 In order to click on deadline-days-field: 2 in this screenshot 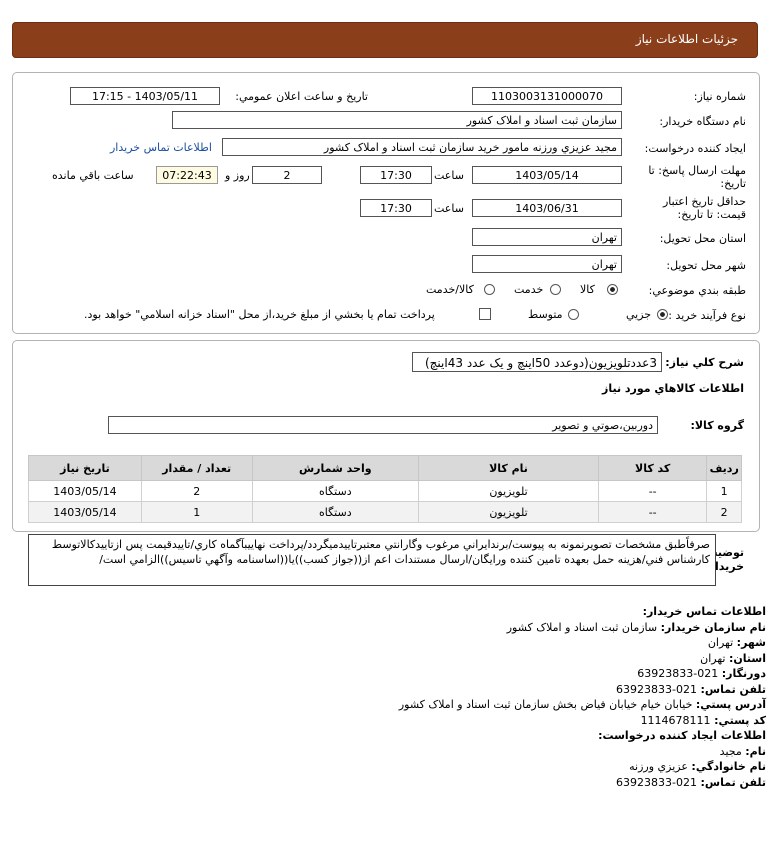, I will do `click(287, 175)`.